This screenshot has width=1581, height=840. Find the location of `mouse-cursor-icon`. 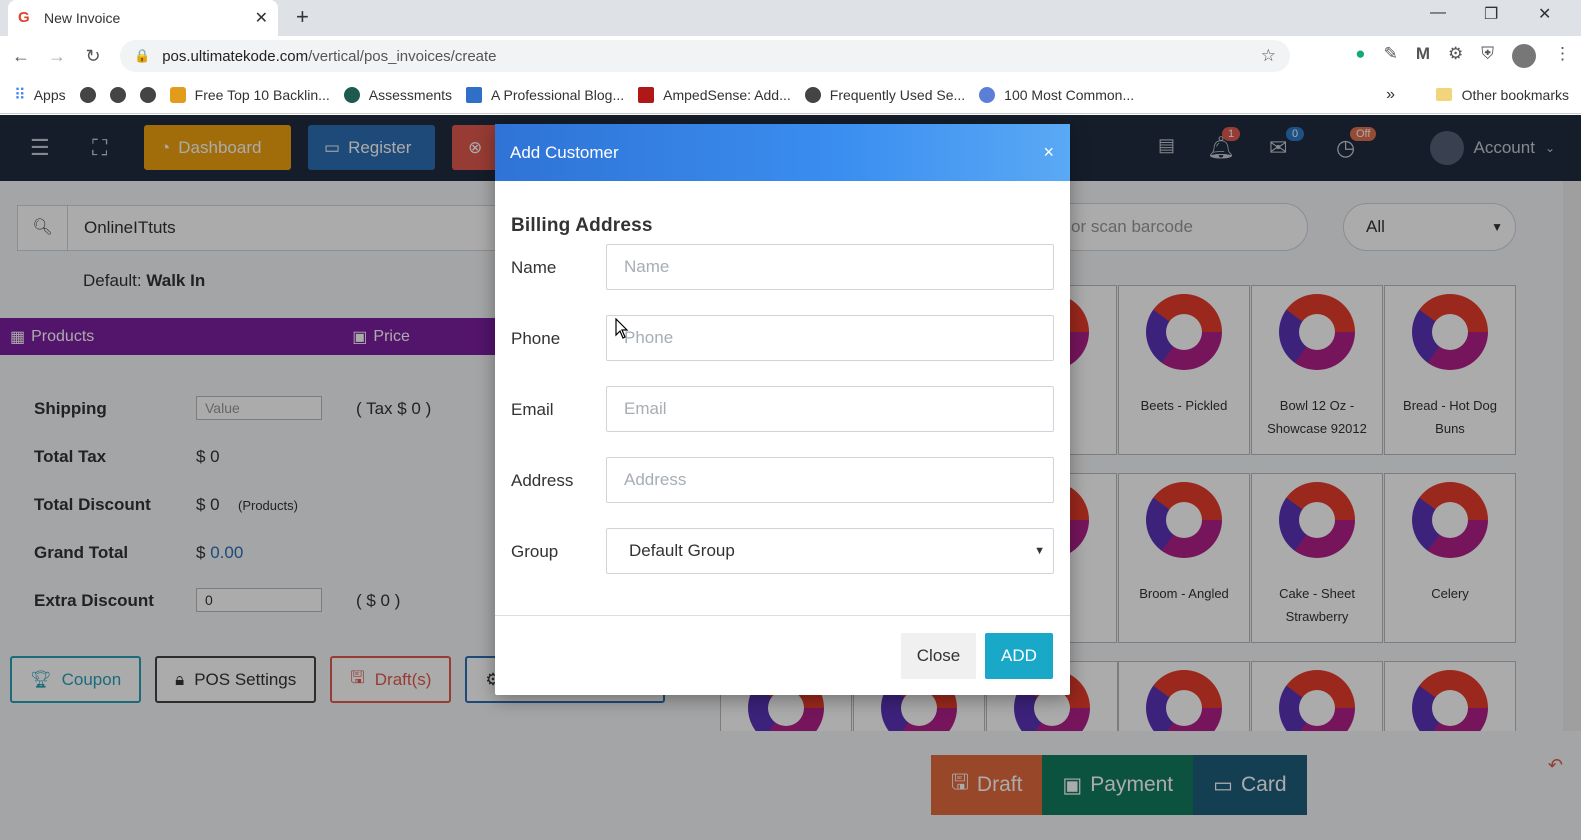

mouse-cursor-icon is located at coordinates (622, 328).